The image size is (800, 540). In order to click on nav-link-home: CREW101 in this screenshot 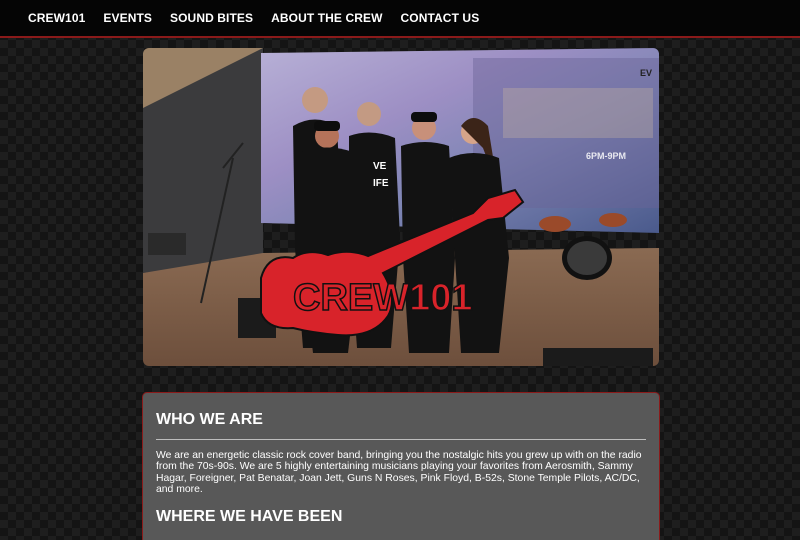, I will do `click(56, 18)`.